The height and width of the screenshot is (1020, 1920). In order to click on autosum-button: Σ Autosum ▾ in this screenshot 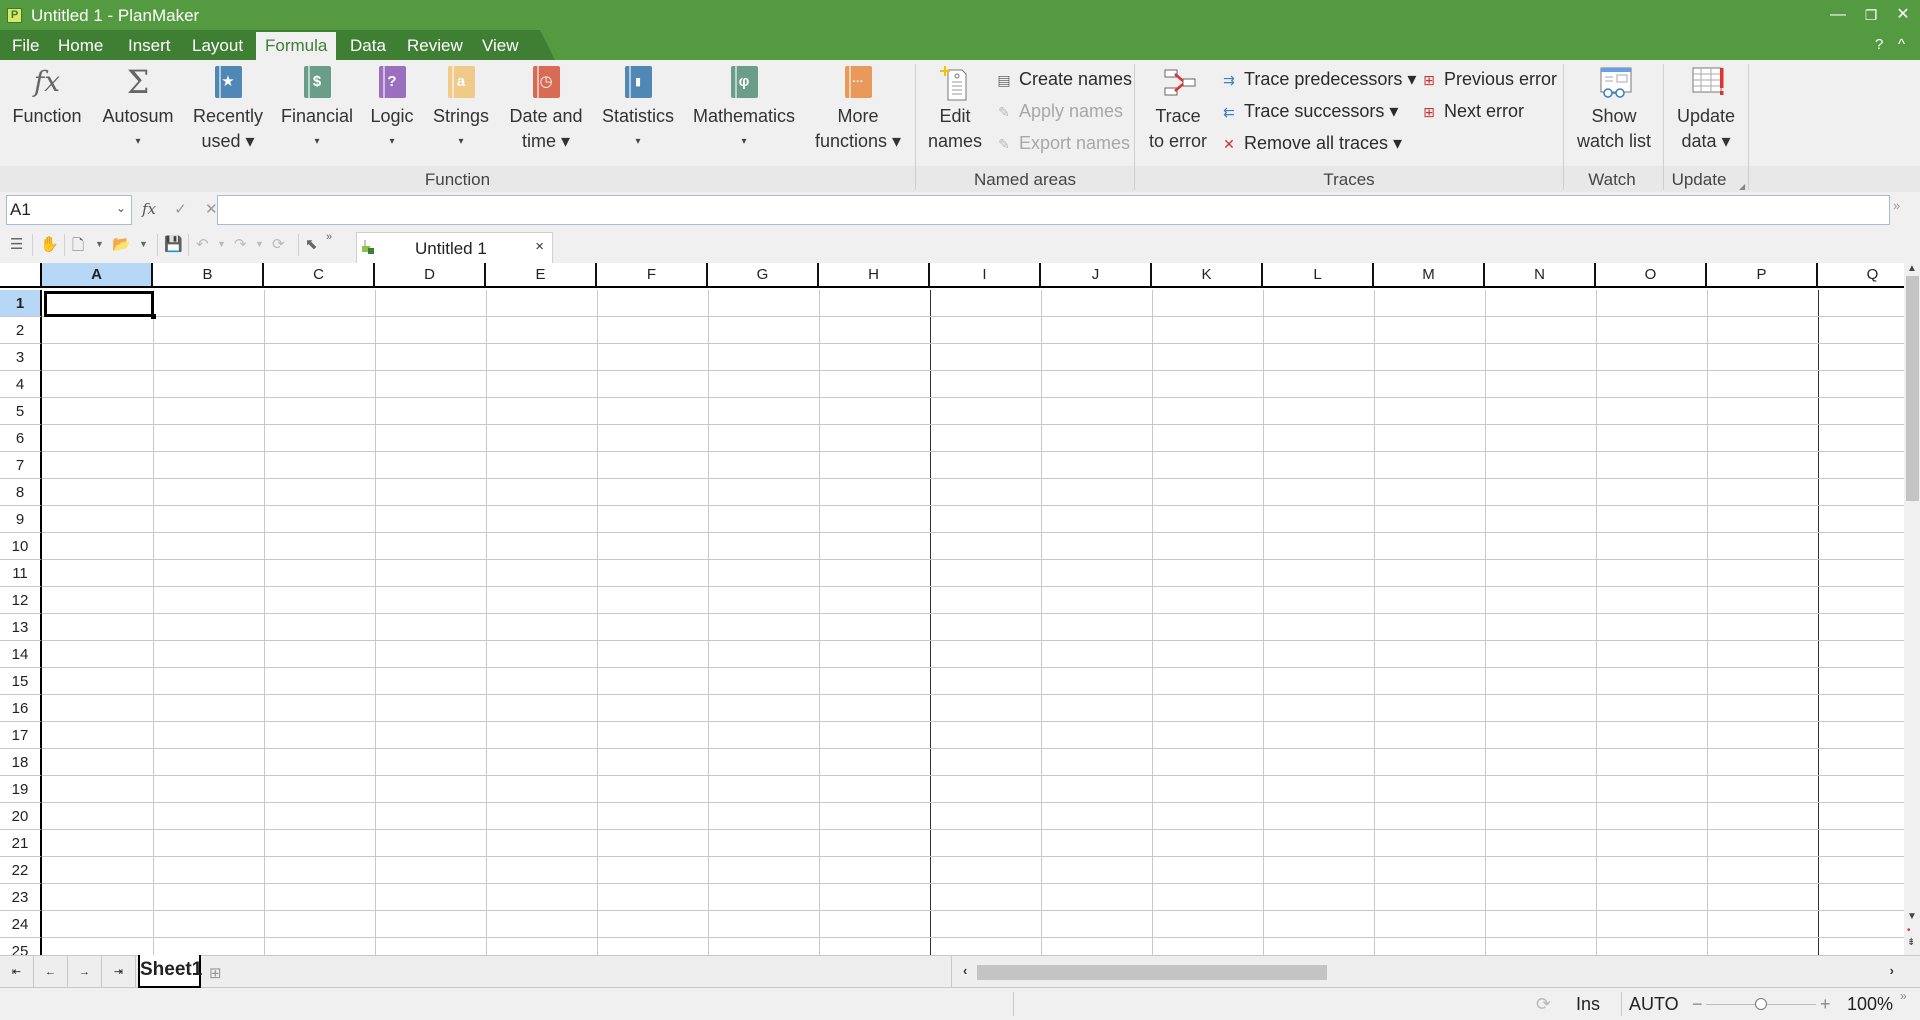, I will do `click(138, 110)`.